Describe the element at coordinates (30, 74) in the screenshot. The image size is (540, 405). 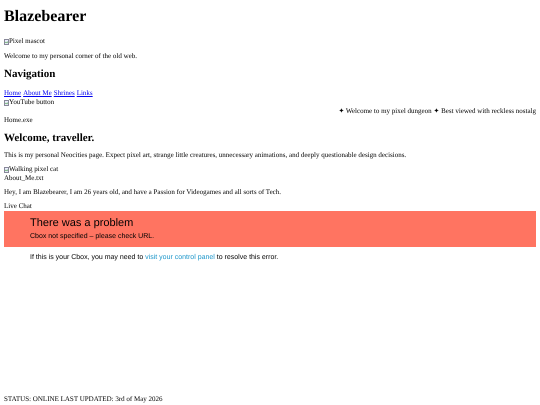
I see `section-heading: Navigation` at that location.